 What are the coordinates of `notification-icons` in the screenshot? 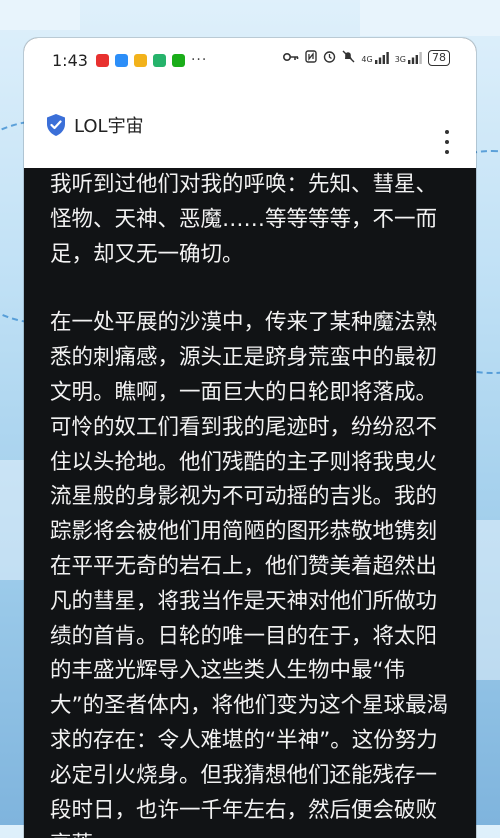 It's located at (140, 60).